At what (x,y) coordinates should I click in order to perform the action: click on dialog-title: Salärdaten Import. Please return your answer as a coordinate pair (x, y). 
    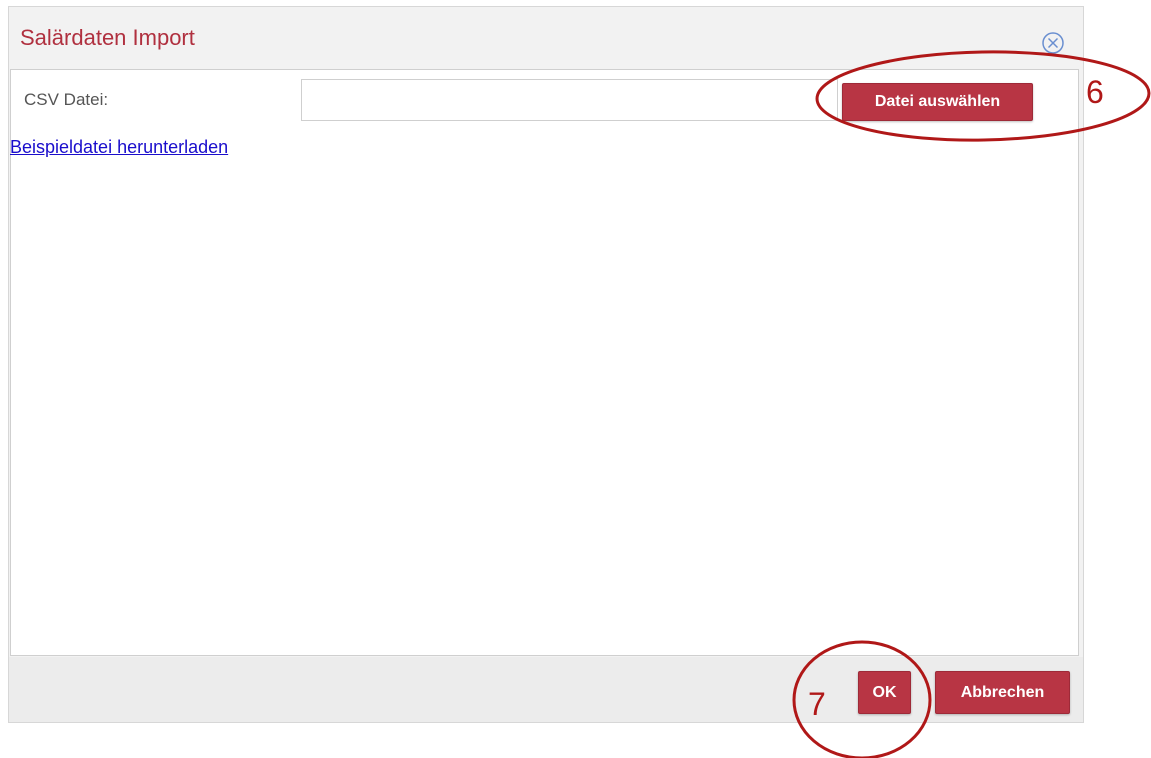
    Looking at the image, I should click on (107, 37).